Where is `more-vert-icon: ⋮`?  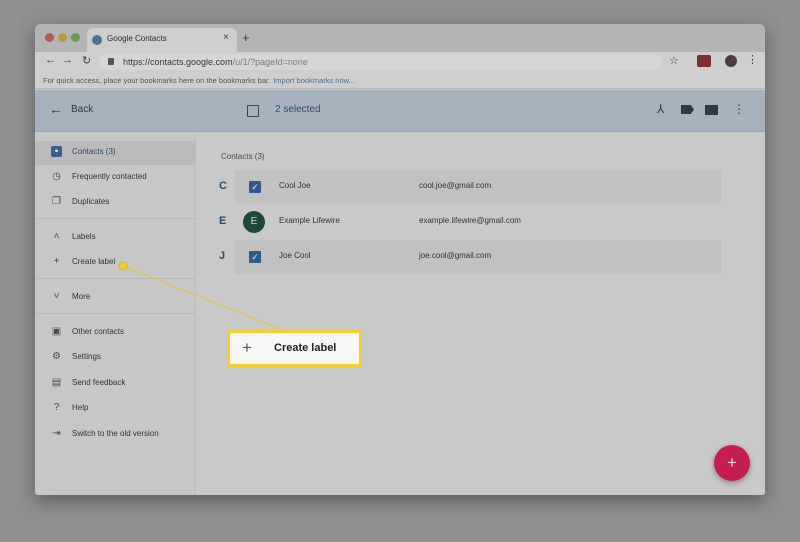
more-vert-icon: ⋮ is located at coordinates (739, 109).